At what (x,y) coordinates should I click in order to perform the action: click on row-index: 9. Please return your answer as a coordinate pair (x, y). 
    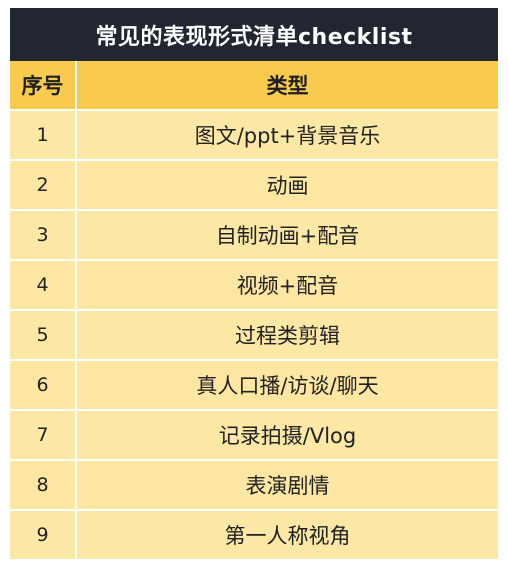
    Looking at the image, I should click on (43, 535).